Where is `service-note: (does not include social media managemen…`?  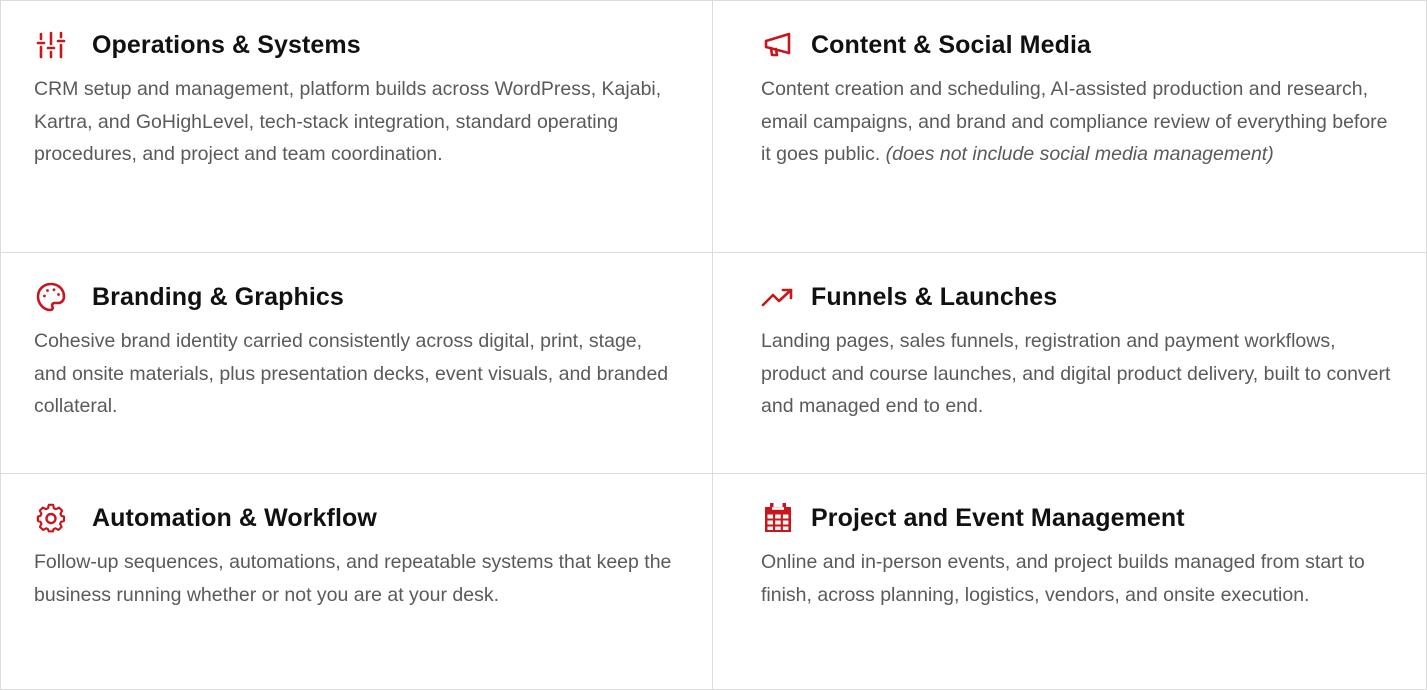
service-note: (does not include social media managemen… is located at coordinates (1079, 154).